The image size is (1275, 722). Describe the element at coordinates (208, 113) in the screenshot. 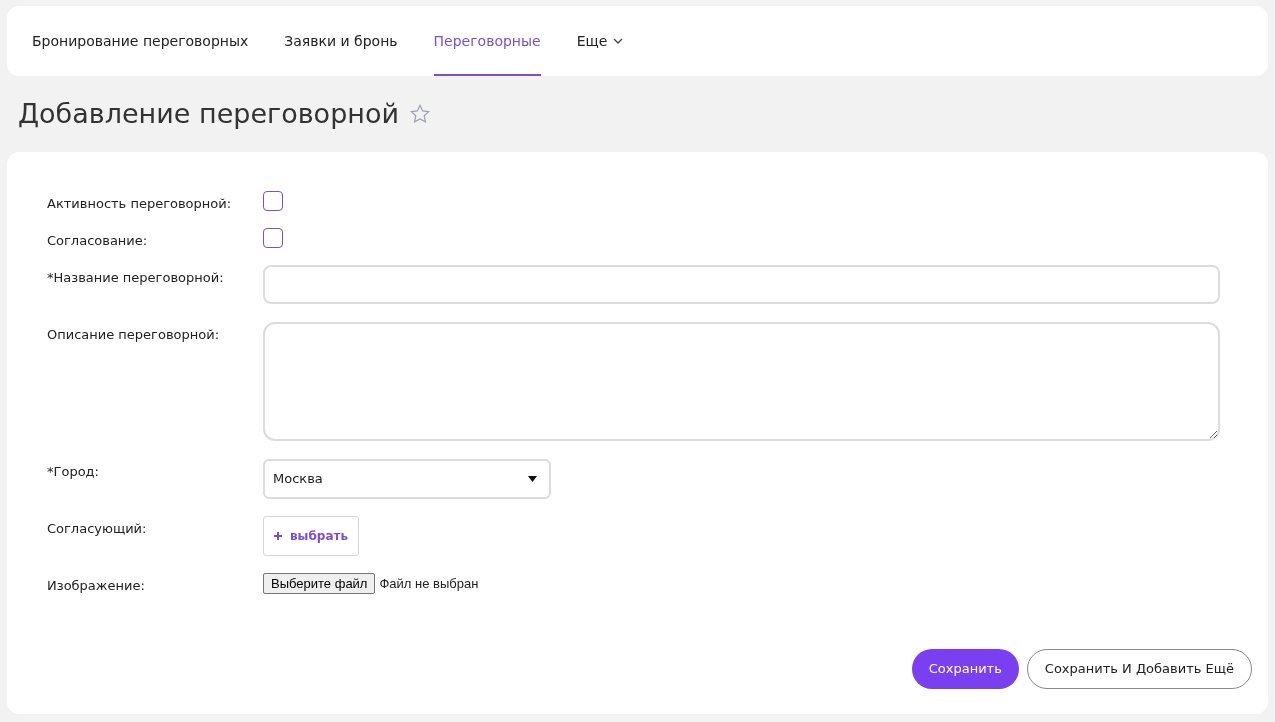

I see `page-title: Добавление переговорной` at that location.